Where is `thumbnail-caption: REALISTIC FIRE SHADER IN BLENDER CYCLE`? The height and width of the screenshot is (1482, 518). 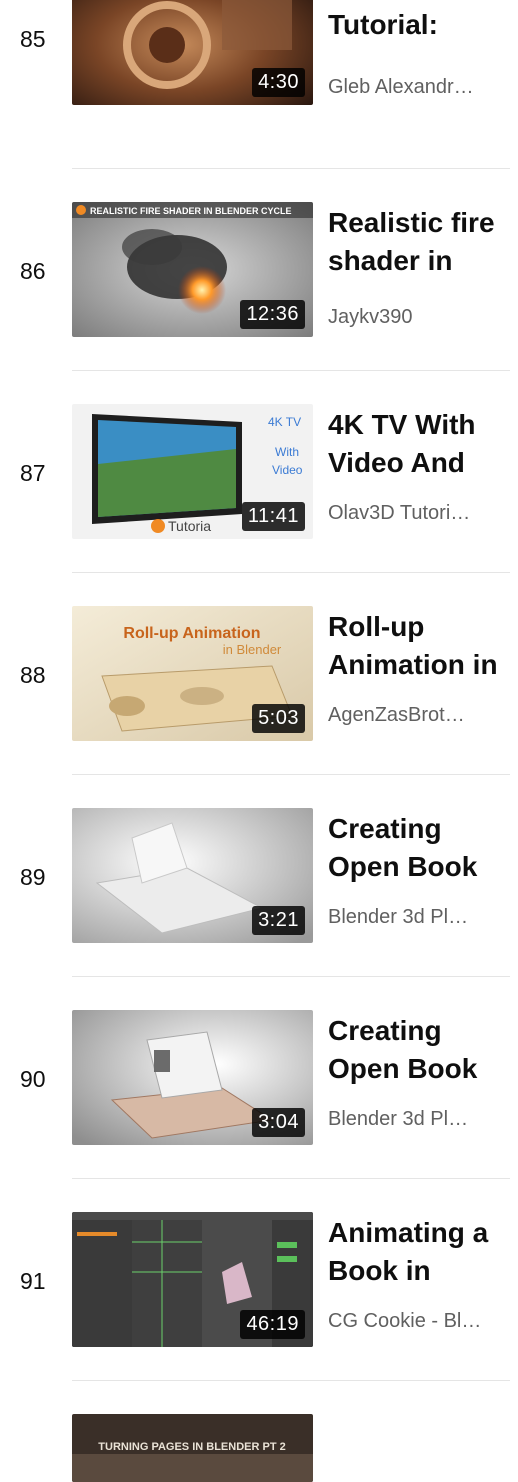 thumbnail-caption: REALISTIC FIRE SHADER IN BLENDER CYCLE is located at coordinates (191, 211).